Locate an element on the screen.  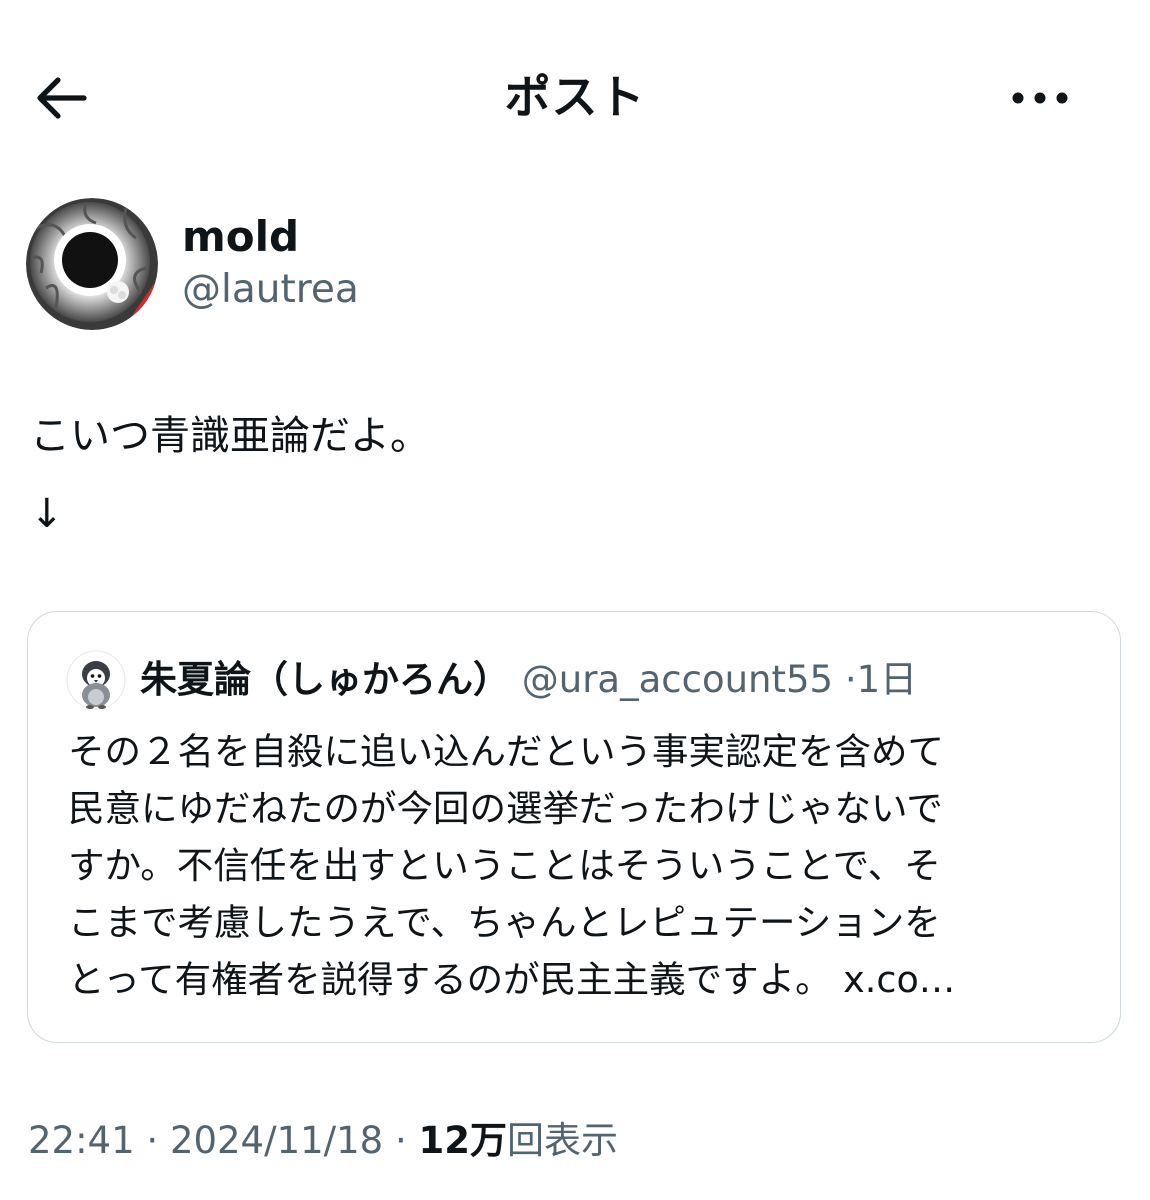
views-count: 12万 is located at coordinates (463, 1140).